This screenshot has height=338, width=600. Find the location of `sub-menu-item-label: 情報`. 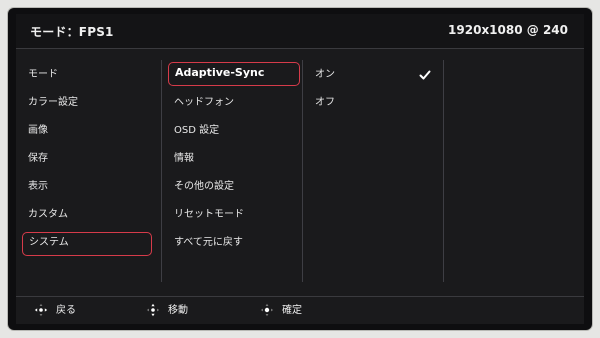

sub-menu-item-label: 情報 is located at coordinates (184, 158).